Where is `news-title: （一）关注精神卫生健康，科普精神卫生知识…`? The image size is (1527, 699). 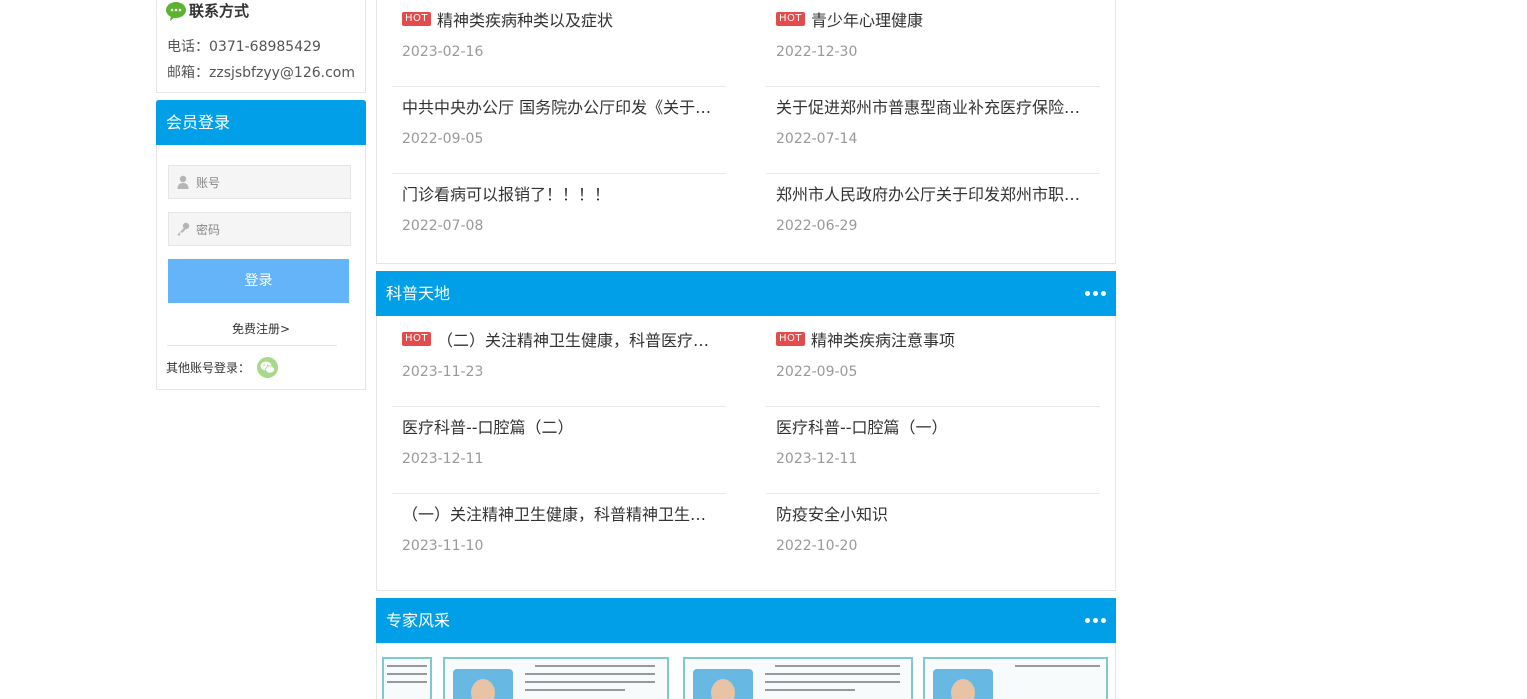
news-title: （一）关注精神卫生健康，科普精神卫生知识… is located at coordinates (562, 513).